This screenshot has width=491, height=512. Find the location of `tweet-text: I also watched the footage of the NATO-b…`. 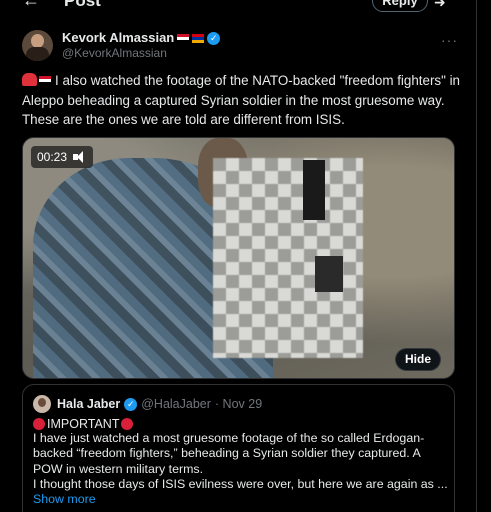

tweet-text: I also watched the footage of the NATO-b… is located at coordinates (242, 100).